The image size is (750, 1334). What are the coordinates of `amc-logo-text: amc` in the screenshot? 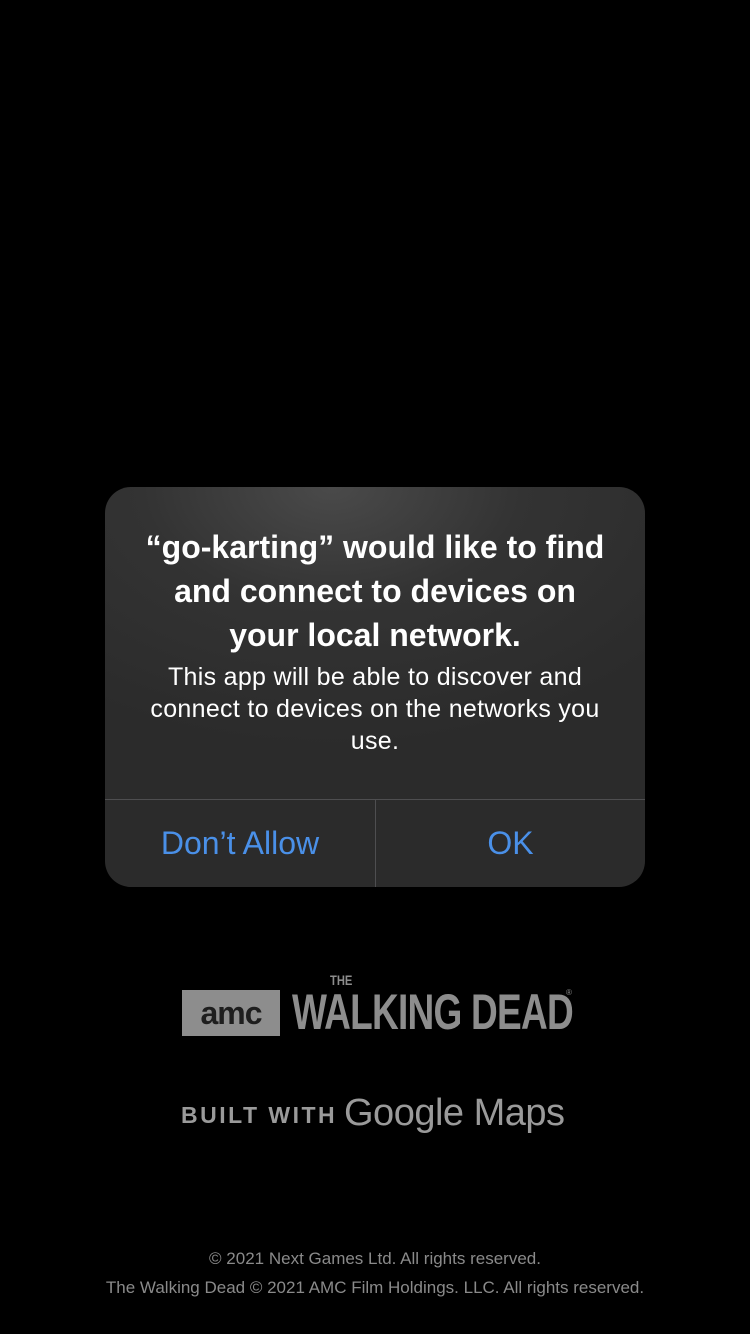 It's located at (231, 1013).